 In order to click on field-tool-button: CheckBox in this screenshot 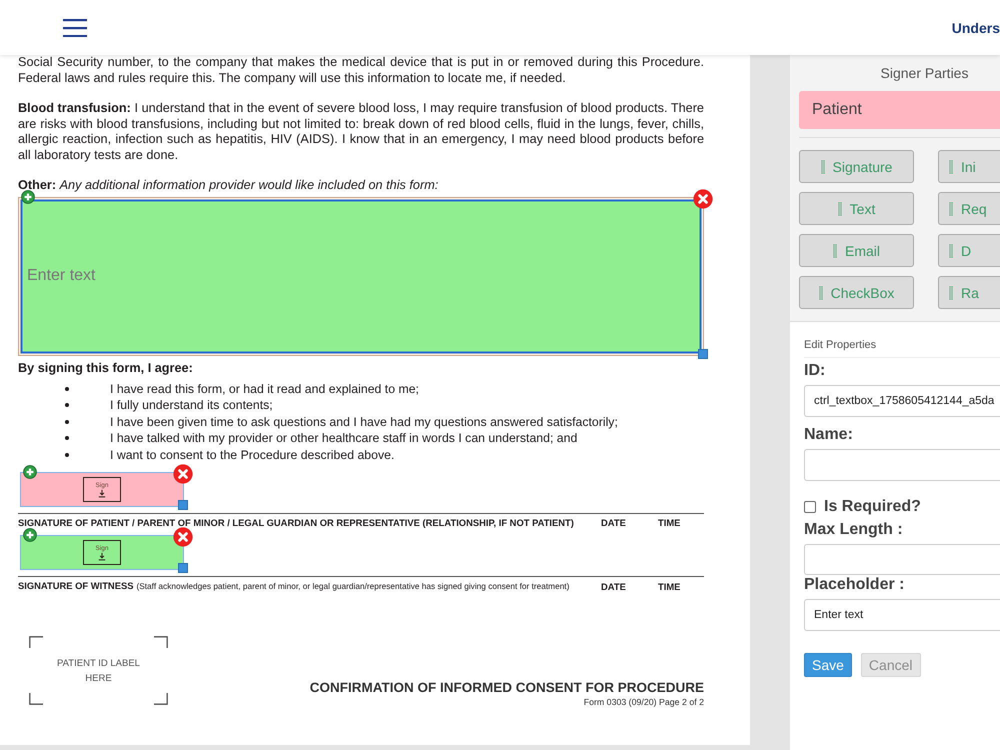, I will do `click(856, 292)`.